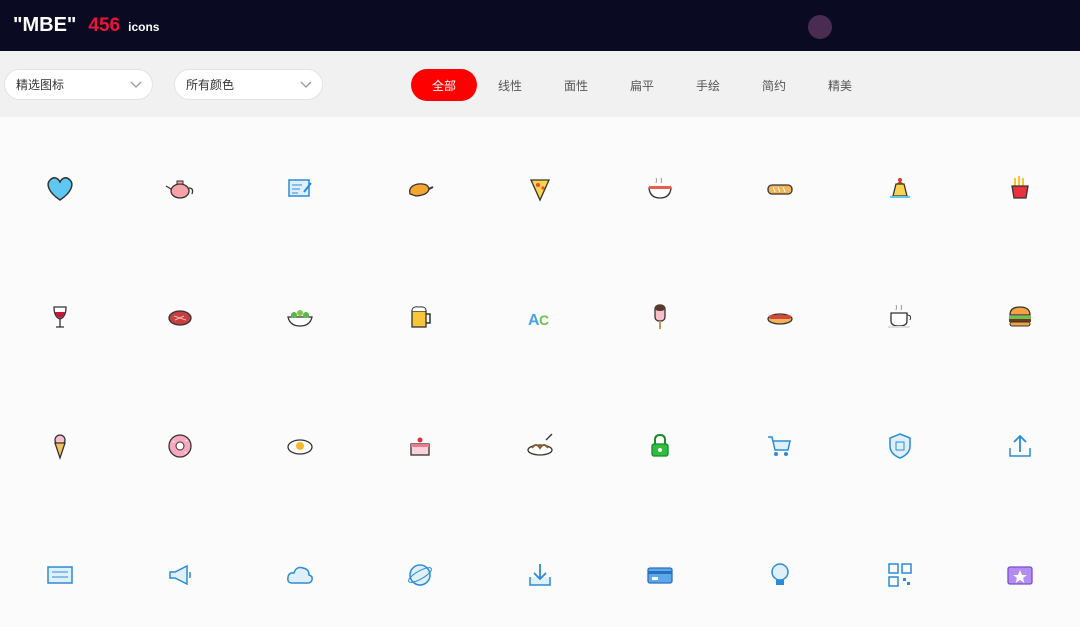  I want to click on icon-card: mbe风格_雪糕, so click(660, 299).